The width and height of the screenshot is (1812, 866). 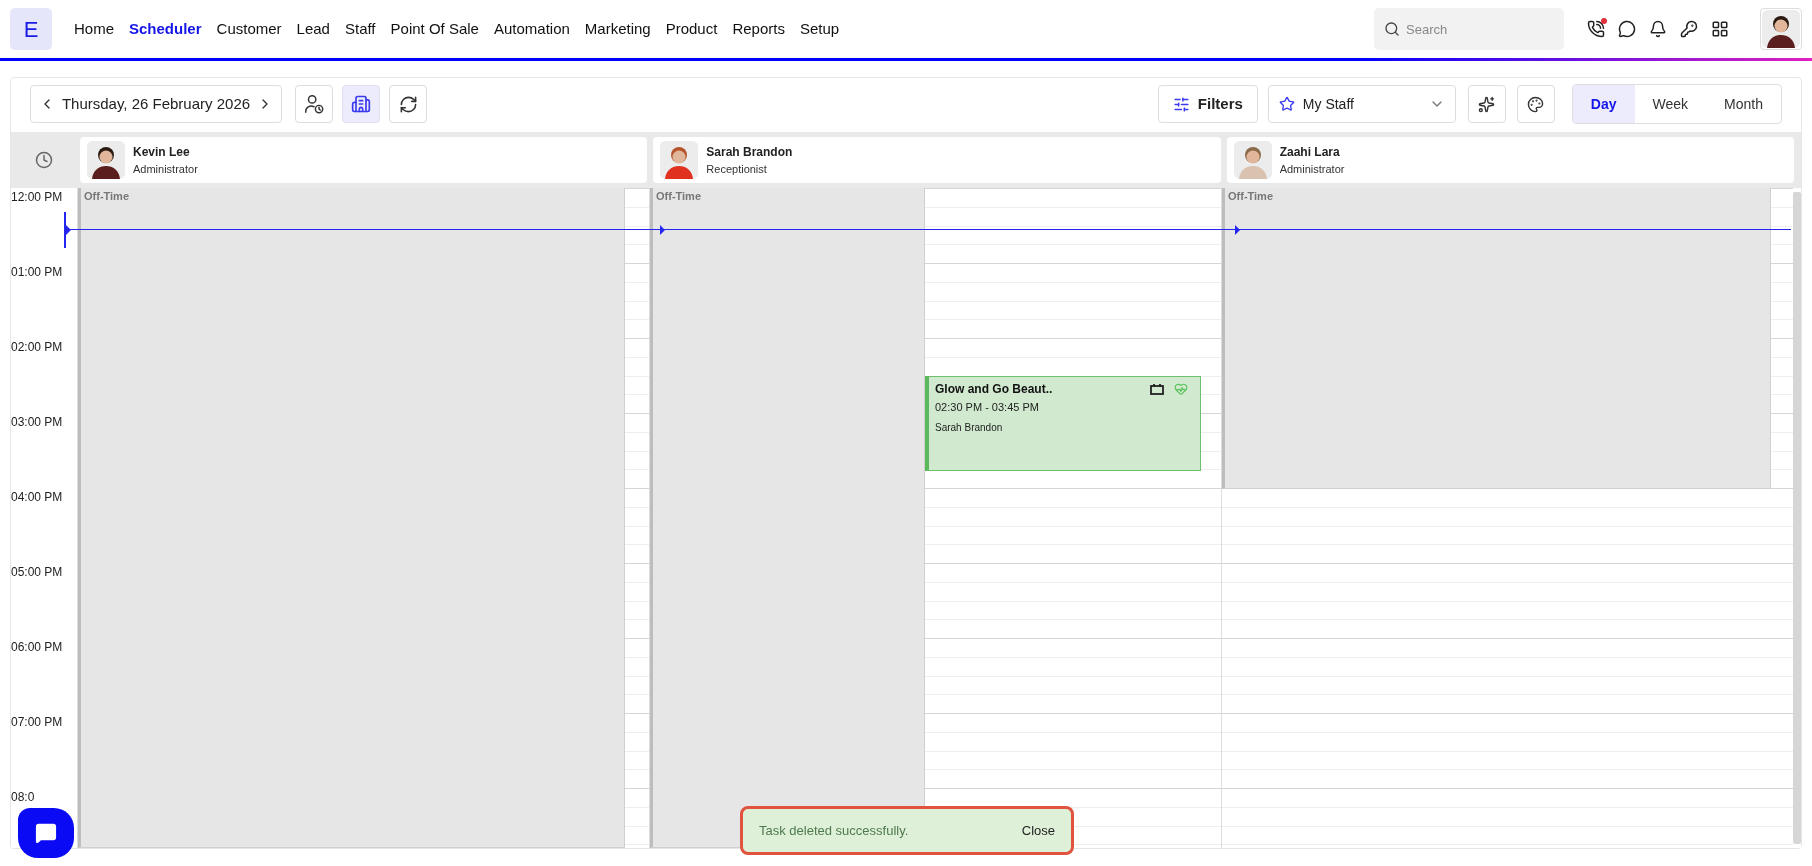 I want to click on staff-role: Receptionist, so click(x=737, y=169).